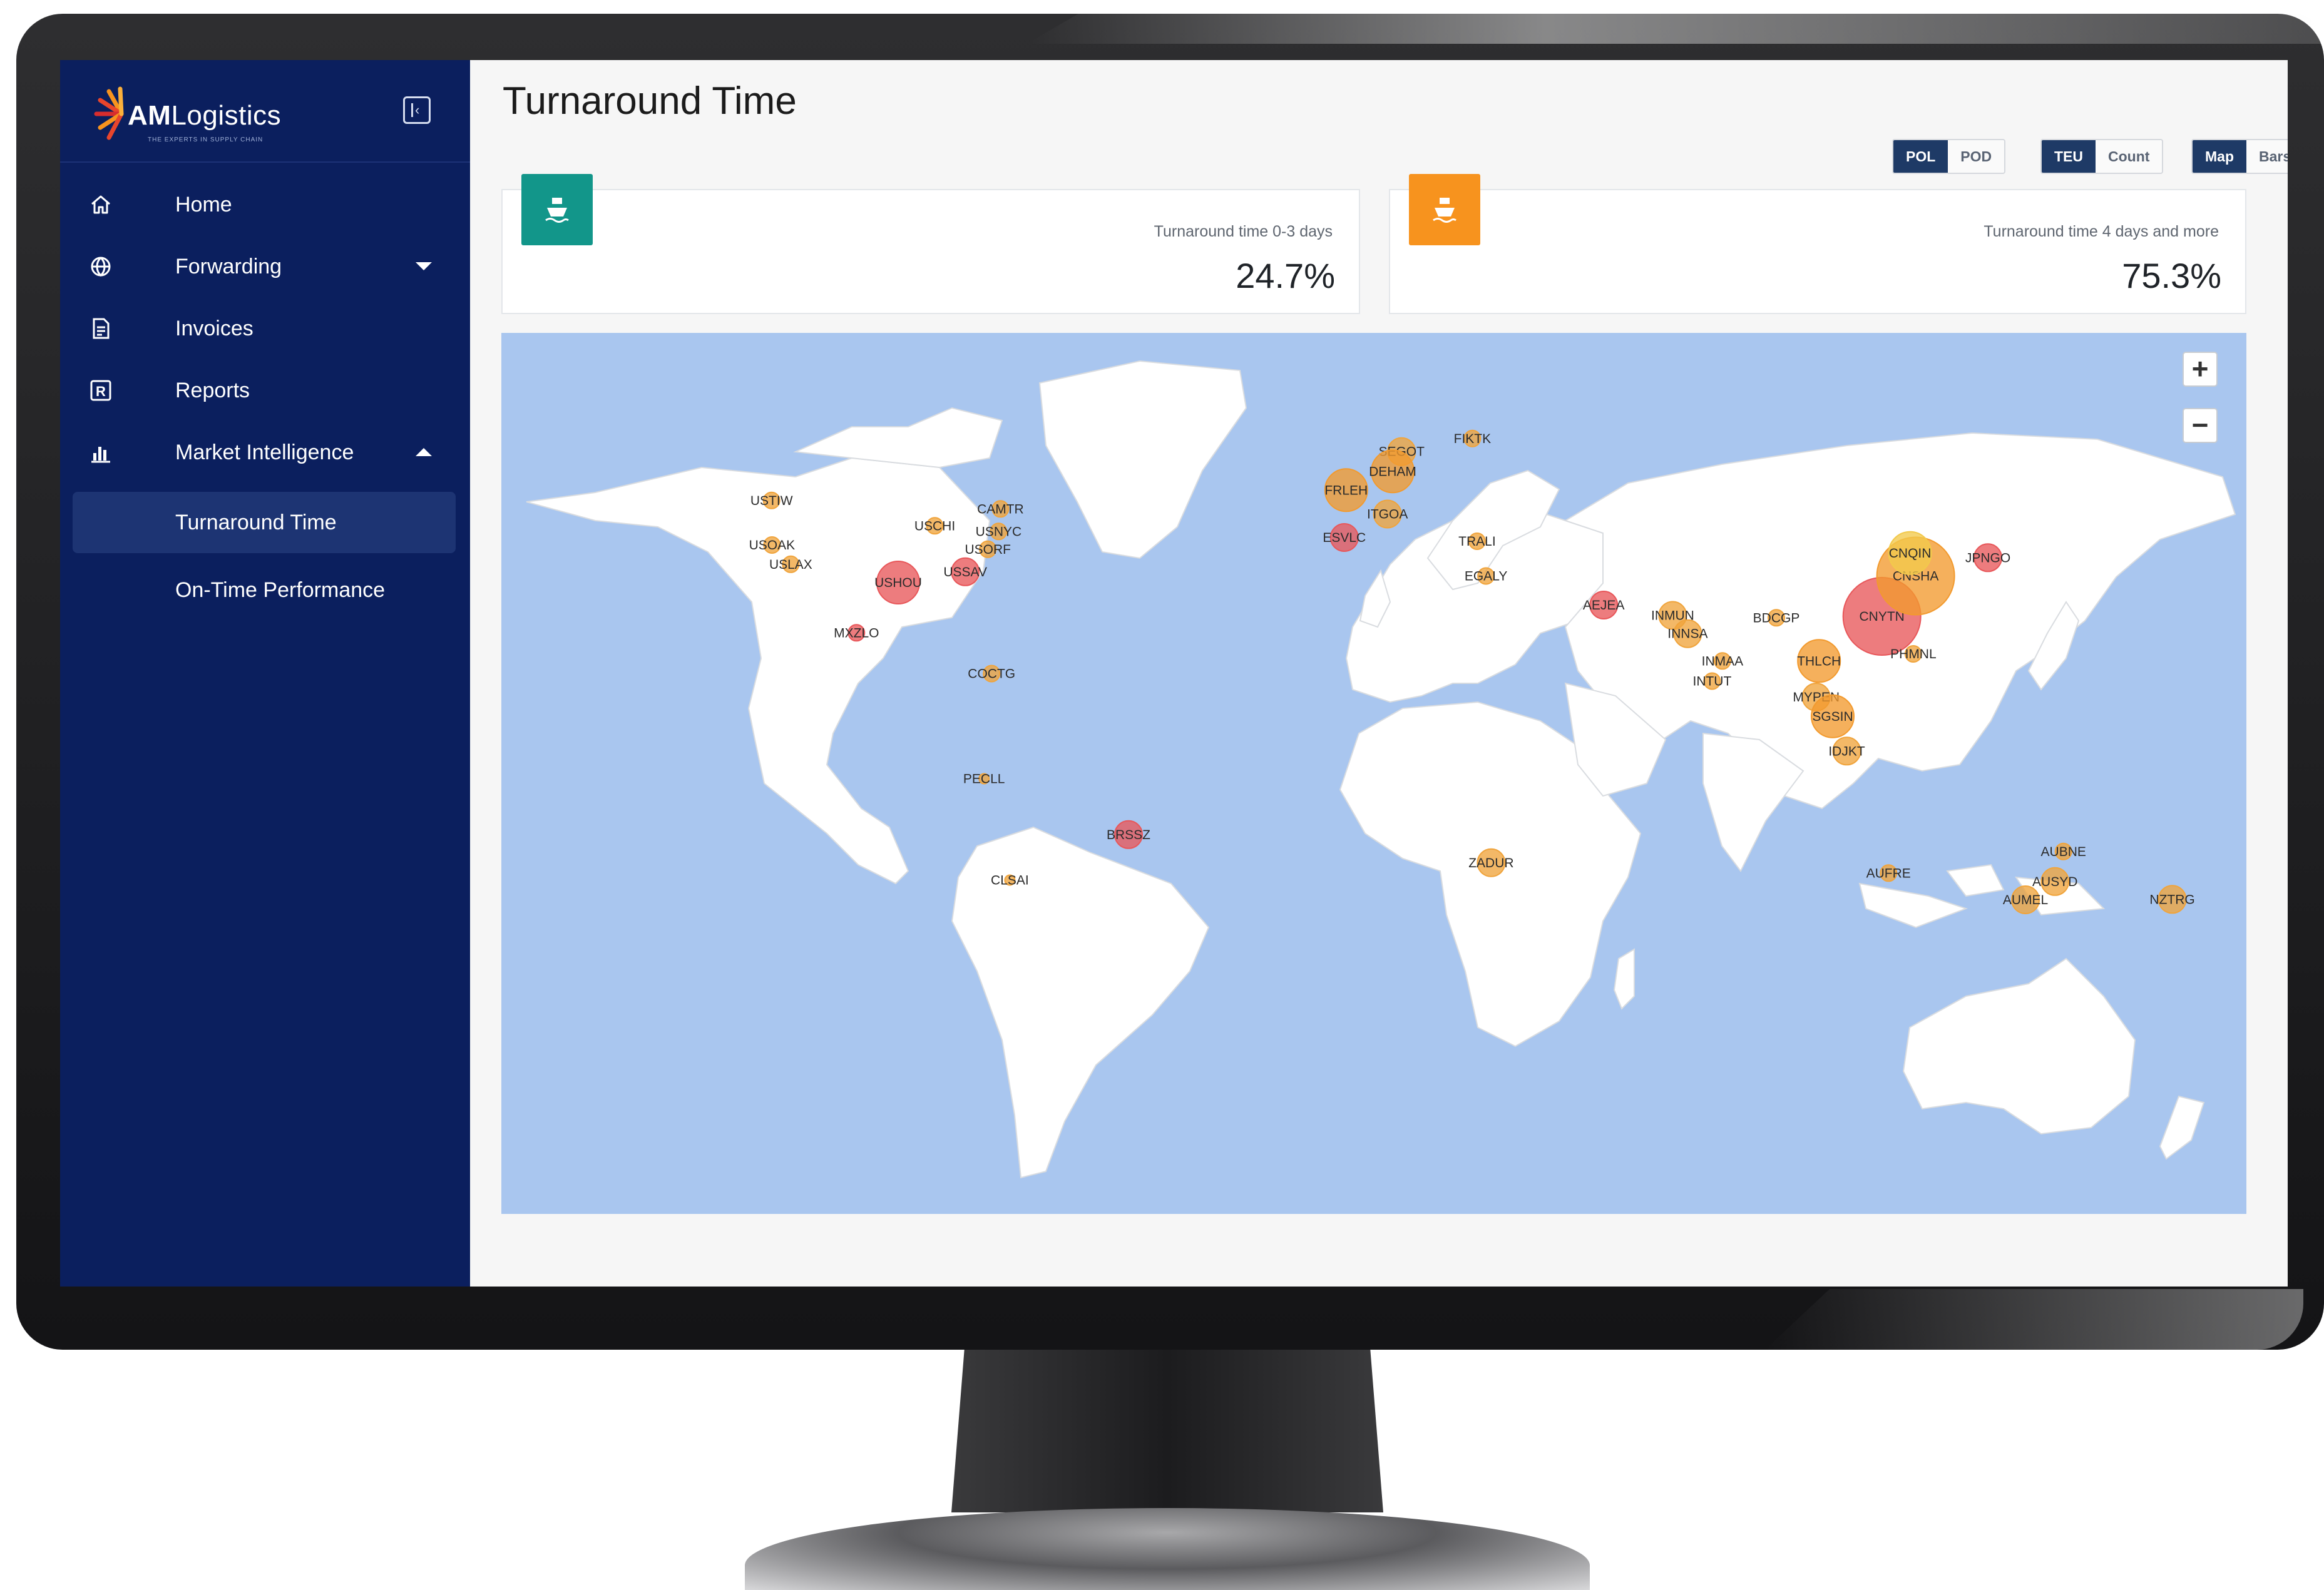  Describe the element at coordinates (1776, 618) in the screenshot. I see `port-label: BDCGP` at that location.